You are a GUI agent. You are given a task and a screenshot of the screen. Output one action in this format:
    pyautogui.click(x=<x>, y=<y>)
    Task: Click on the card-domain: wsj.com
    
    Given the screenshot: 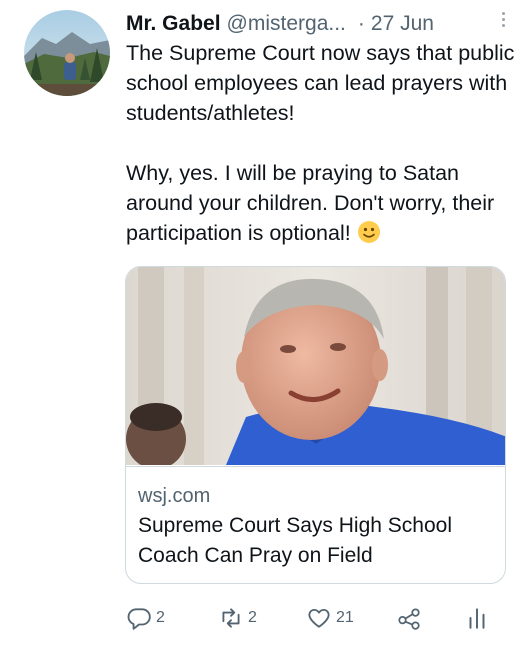 What is the action you would take?
    pyautogui.click(x=174, y=496)
    